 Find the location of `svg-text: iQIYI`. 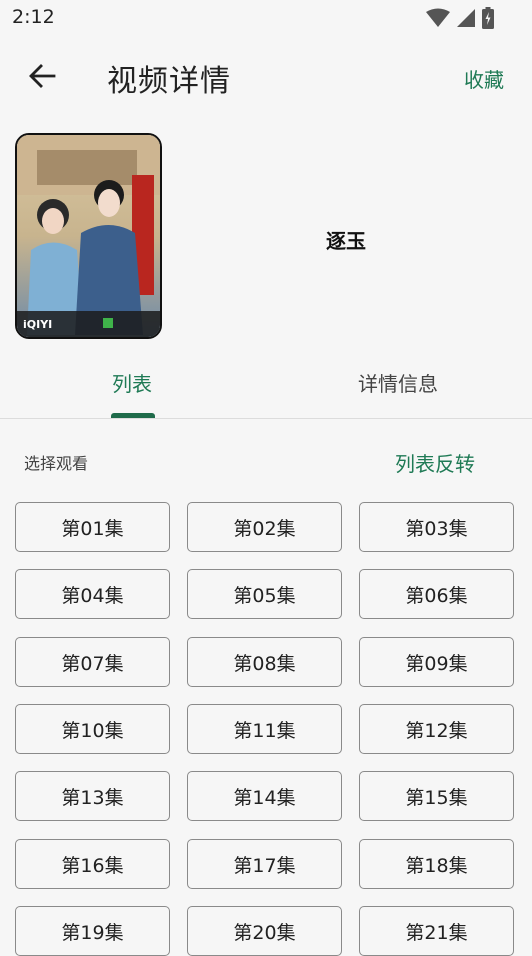

svg-text: iQIYI is located at coordinates (37, 324).